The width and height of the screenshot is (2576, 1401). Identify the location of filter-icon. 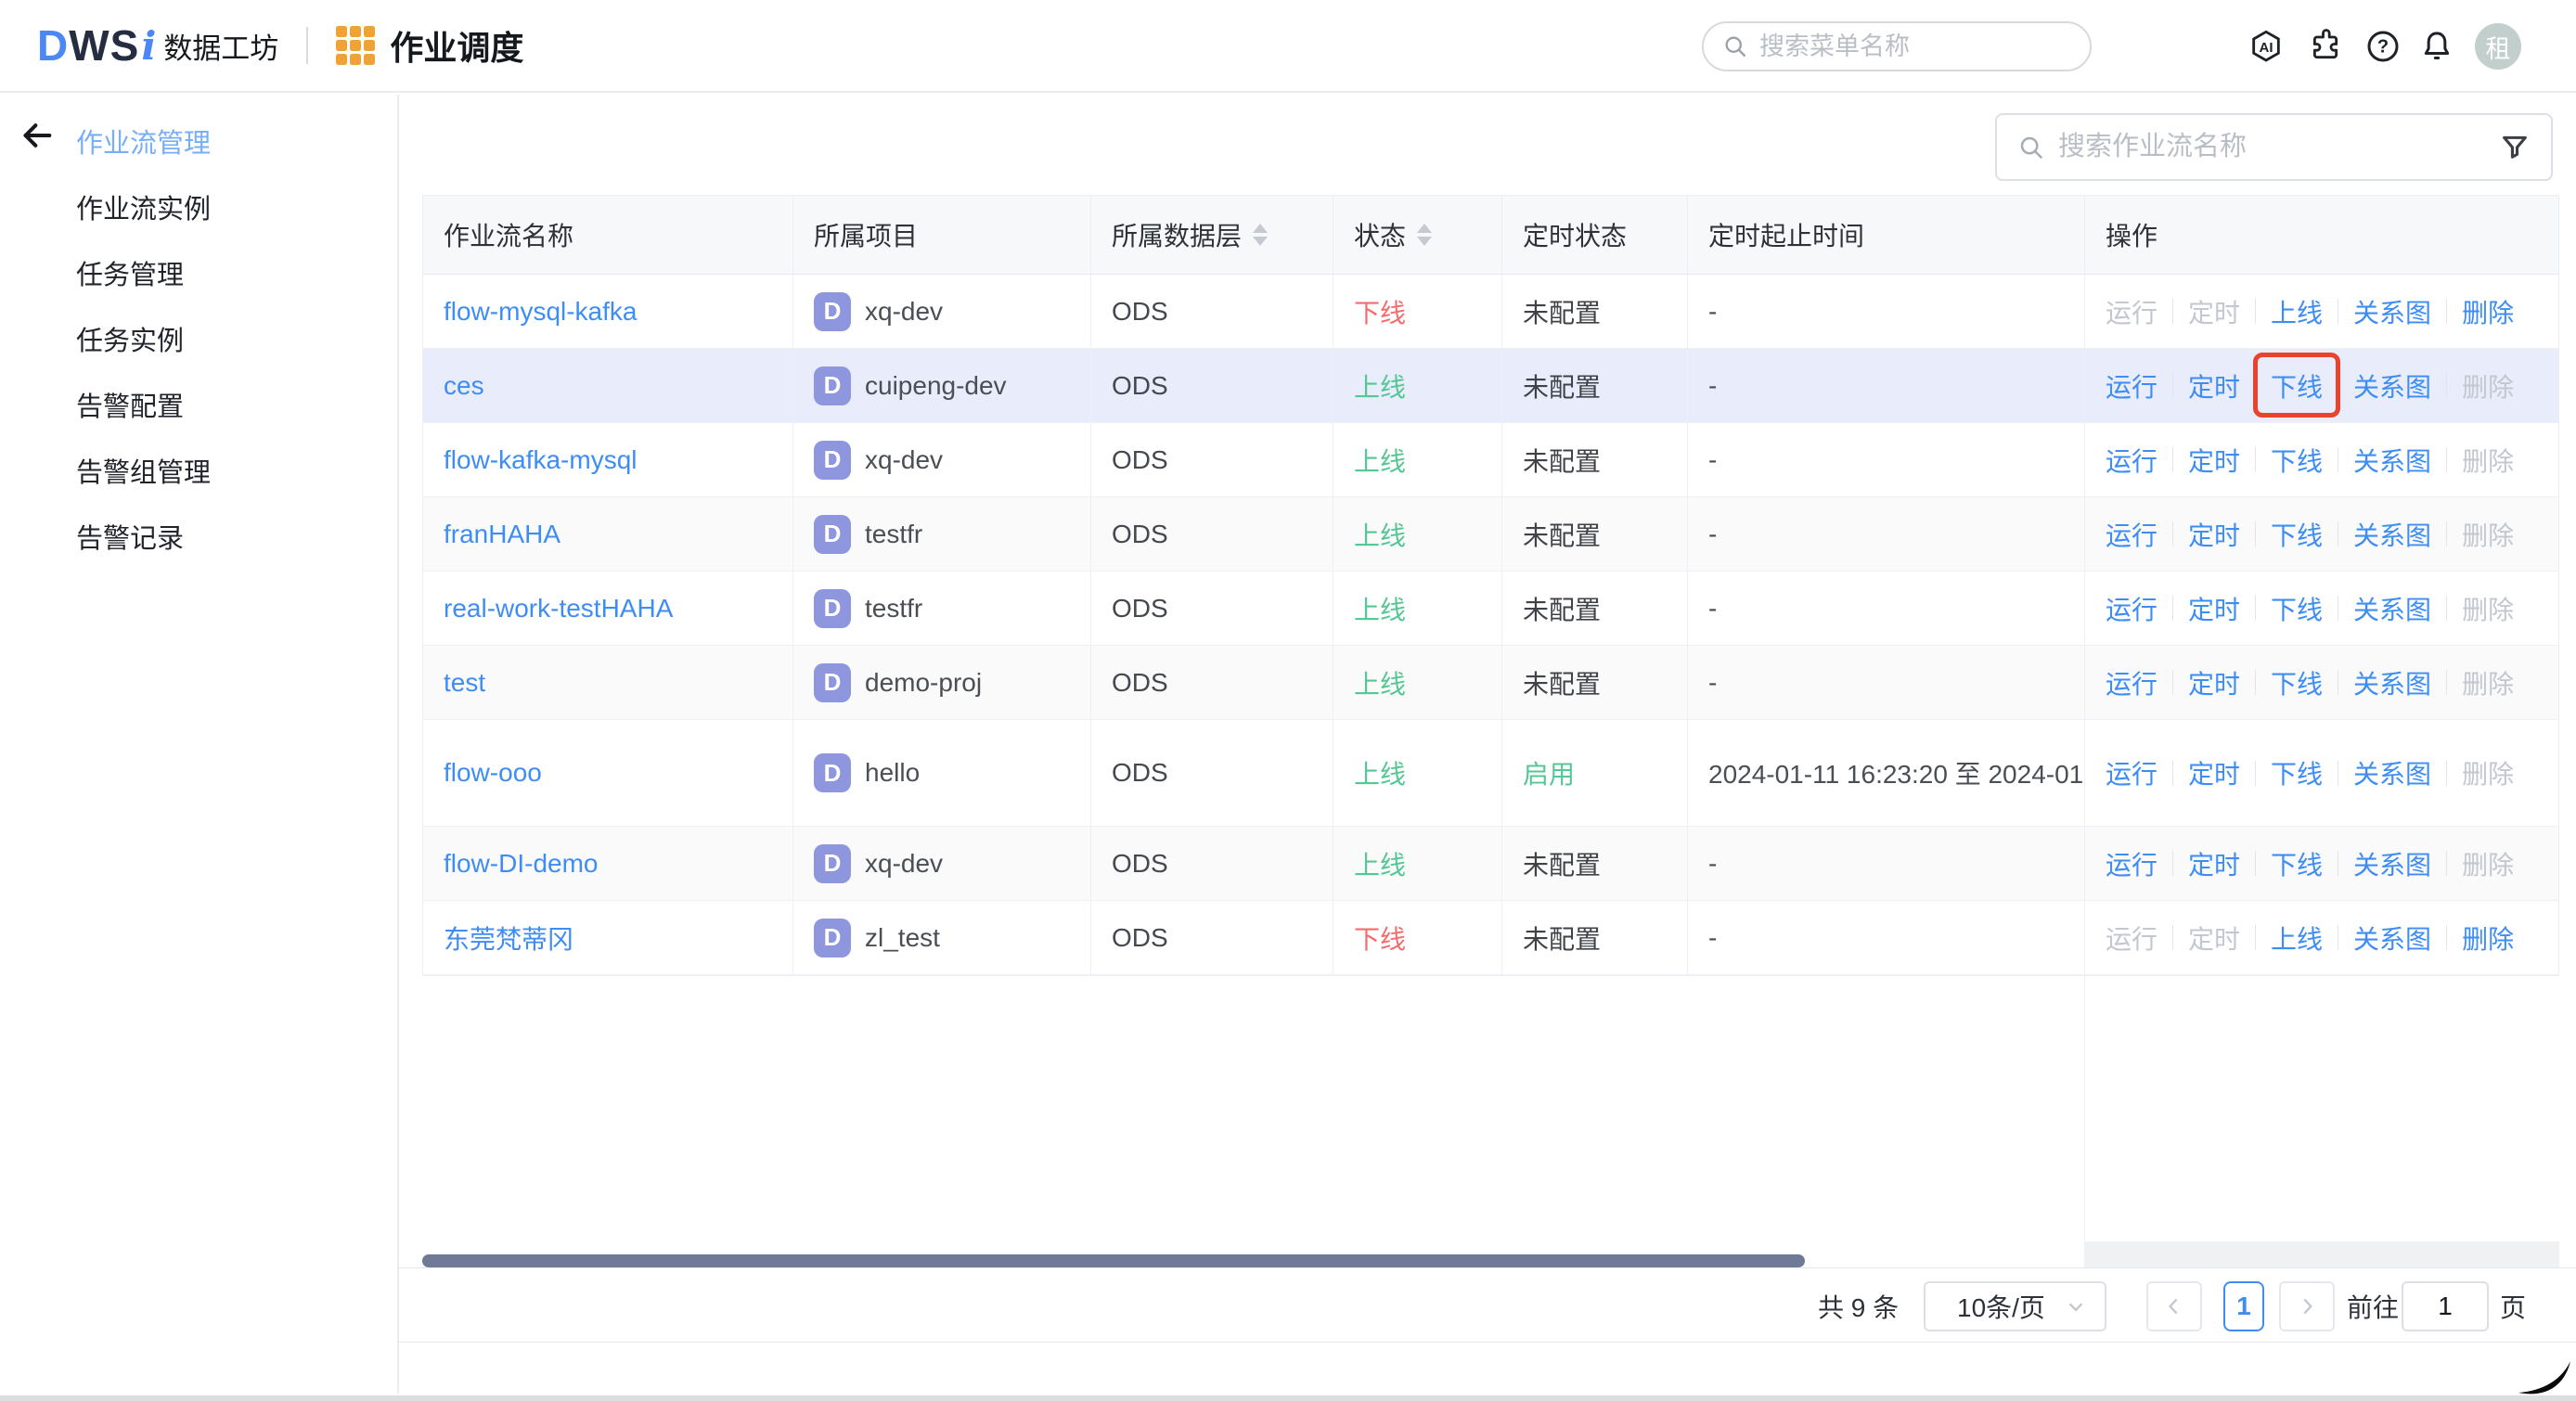
(2515, 147).